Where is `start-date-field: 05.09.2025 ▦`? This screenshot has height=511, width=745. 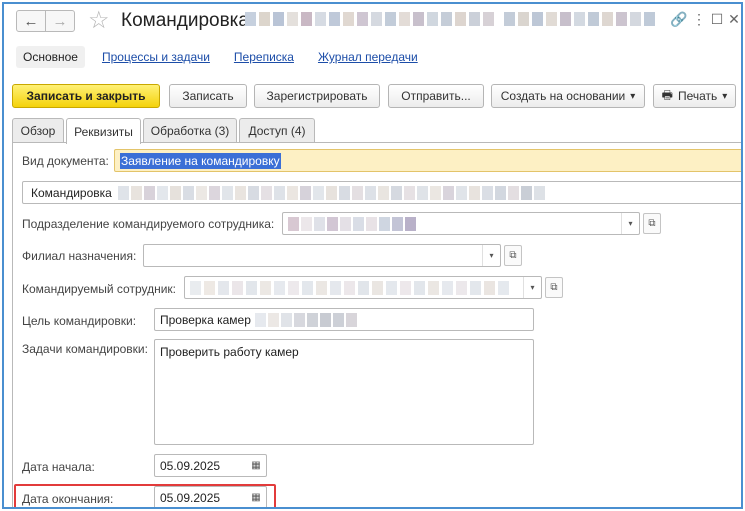 start-date-field: 05.09.2025 ▦ is located at coordinates (210, 465).